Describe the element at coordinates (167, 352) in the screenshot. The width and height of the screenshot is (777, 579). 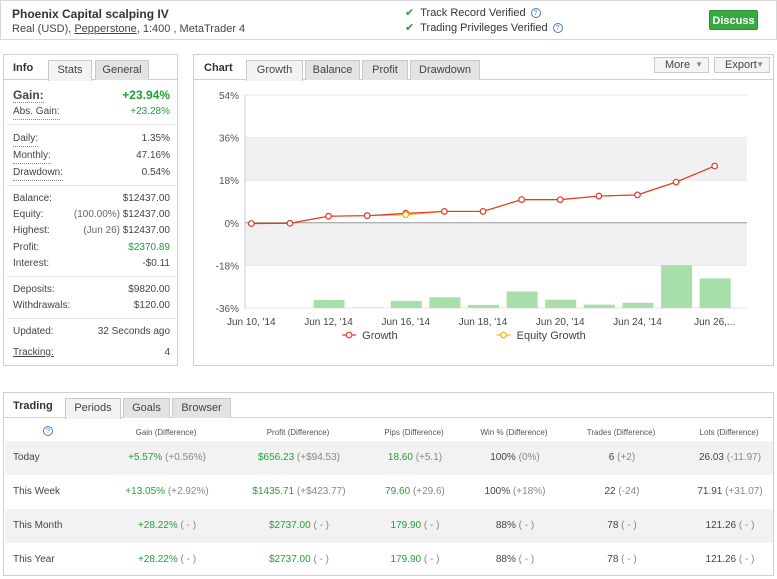
I see `tracking-value: 4` at that location.